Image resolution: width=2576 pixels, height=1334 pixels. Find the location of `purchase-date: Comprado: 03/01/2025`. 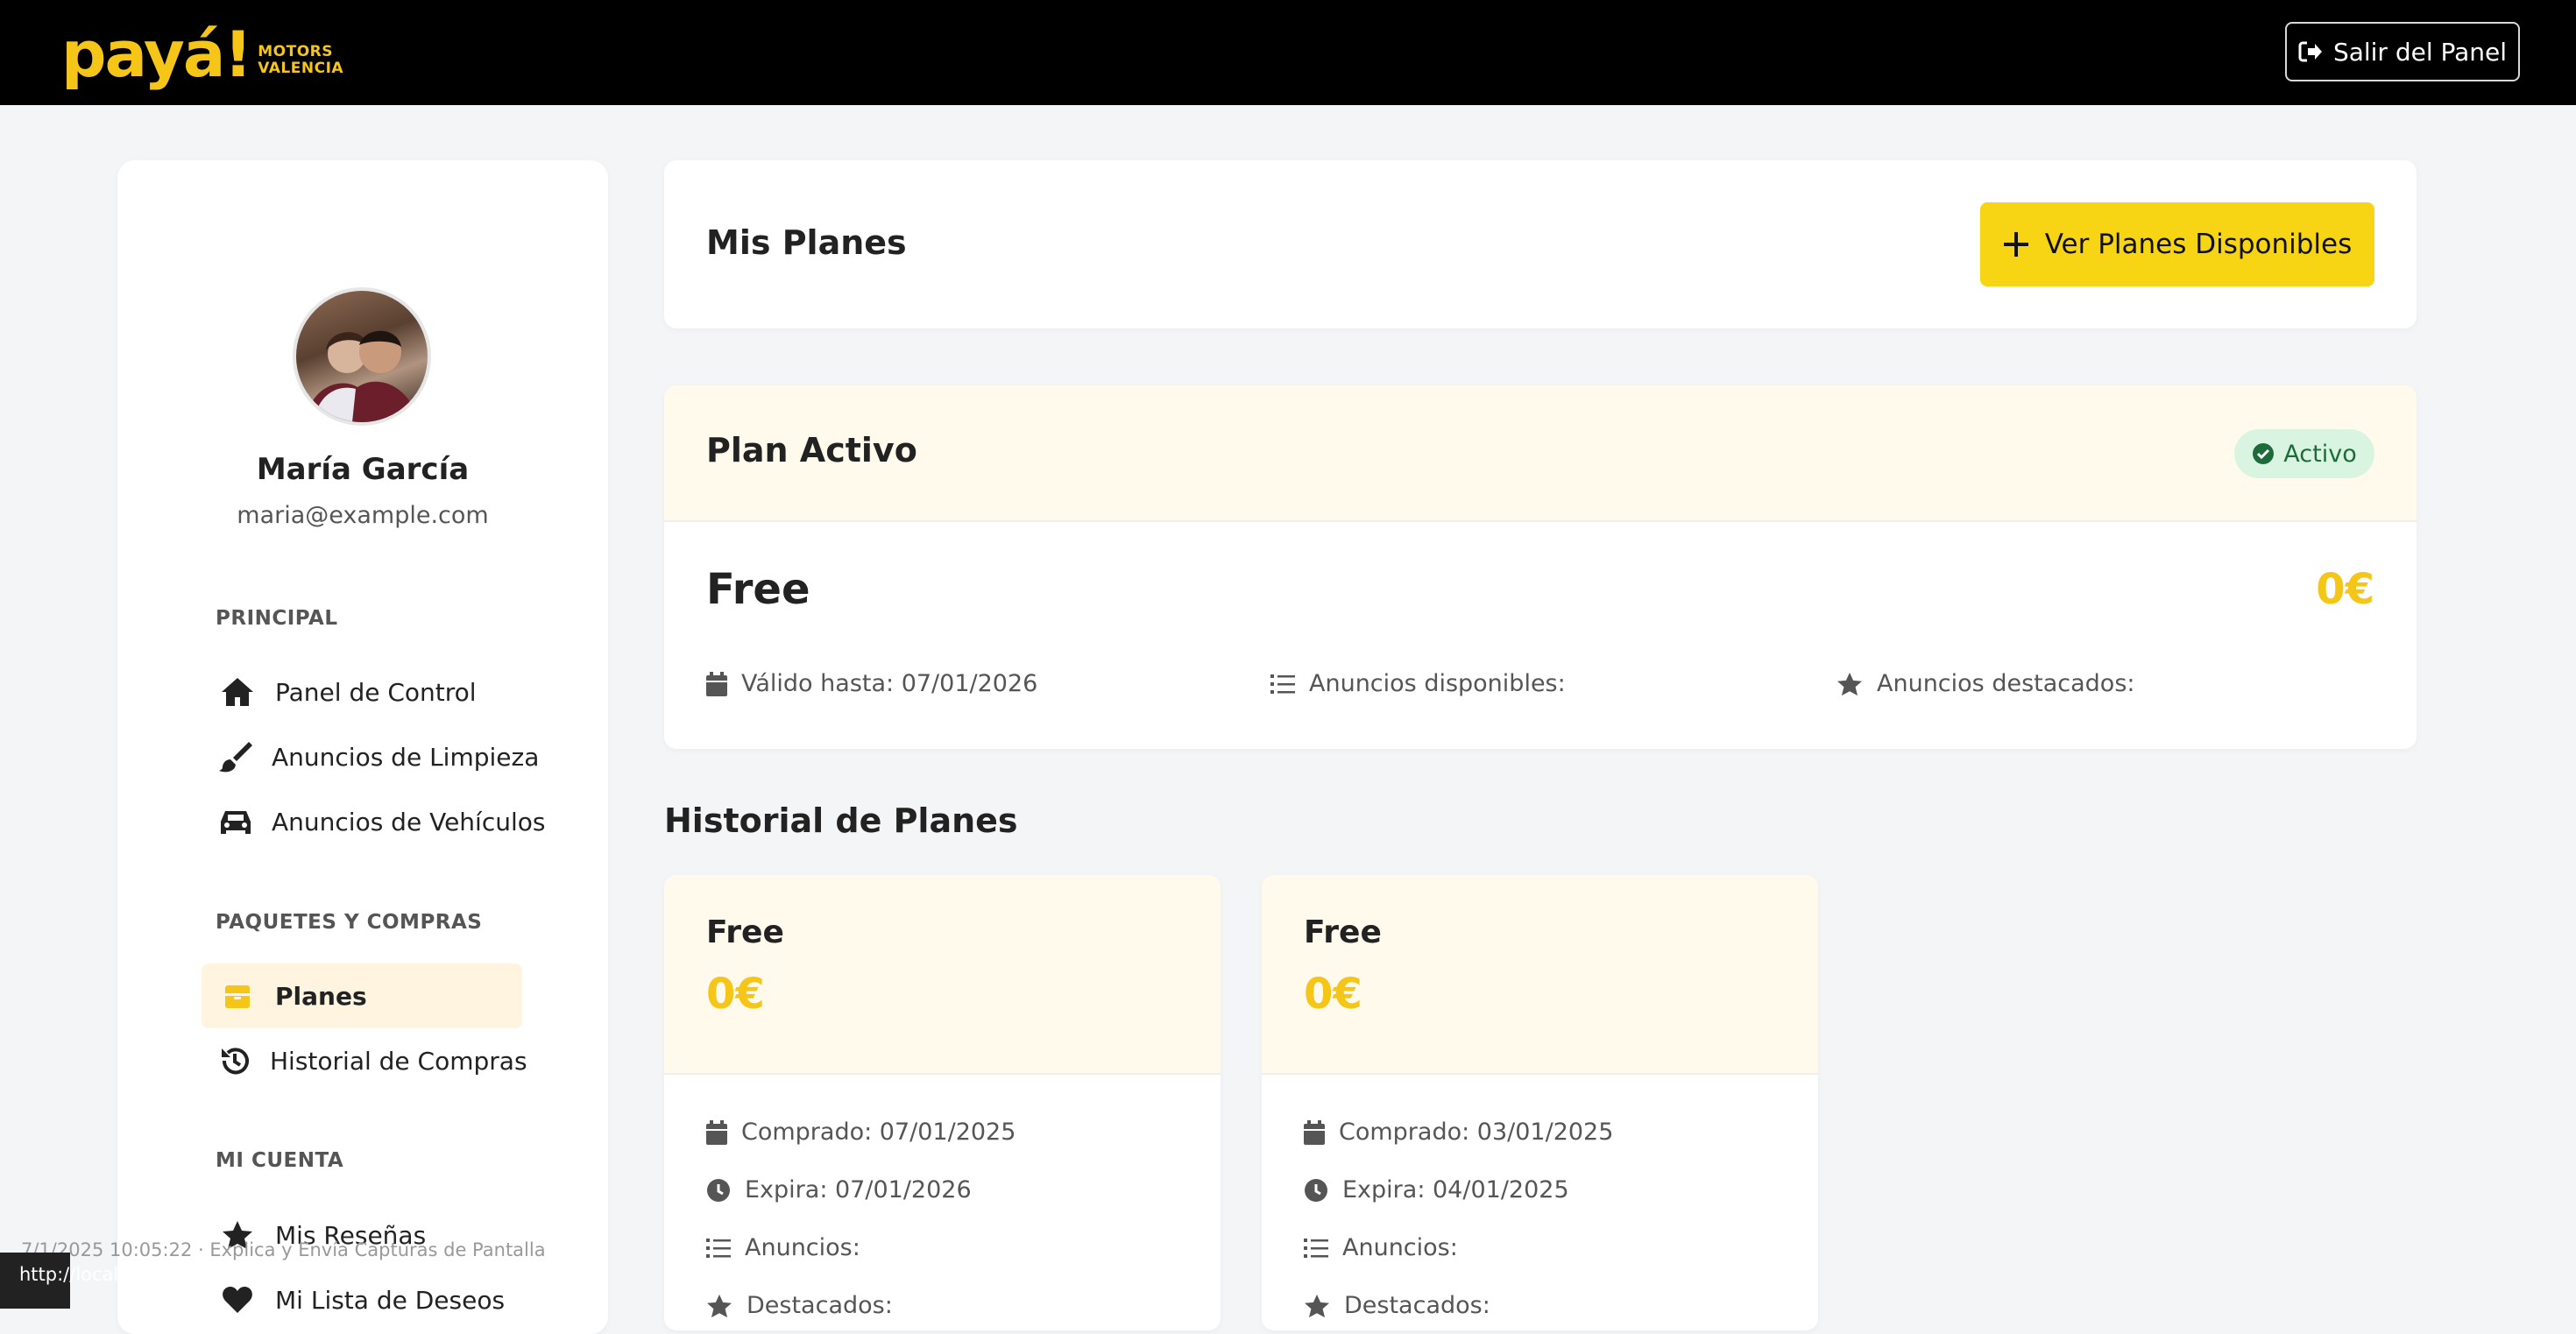

purchase-date: Comprado: 03/01/2025 is located at coordinates (1458, 1132).